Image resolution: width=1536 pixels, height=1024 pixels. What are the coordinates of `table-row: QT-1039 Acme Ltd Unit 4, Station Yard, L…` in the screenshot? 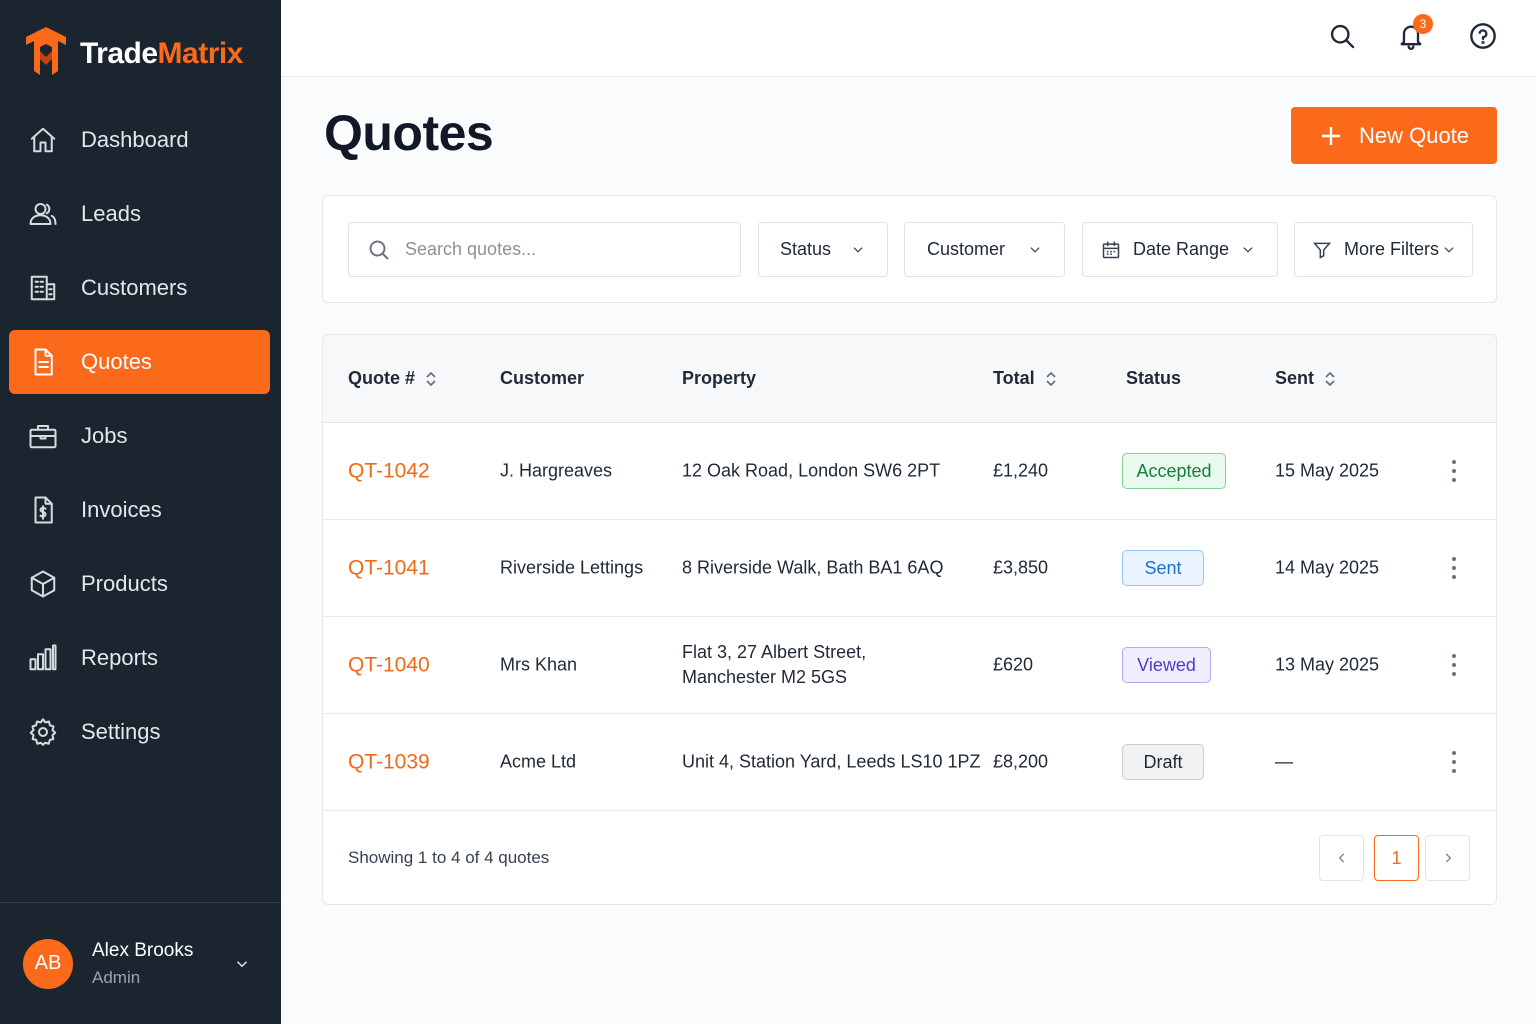 It's located at (909, 762).